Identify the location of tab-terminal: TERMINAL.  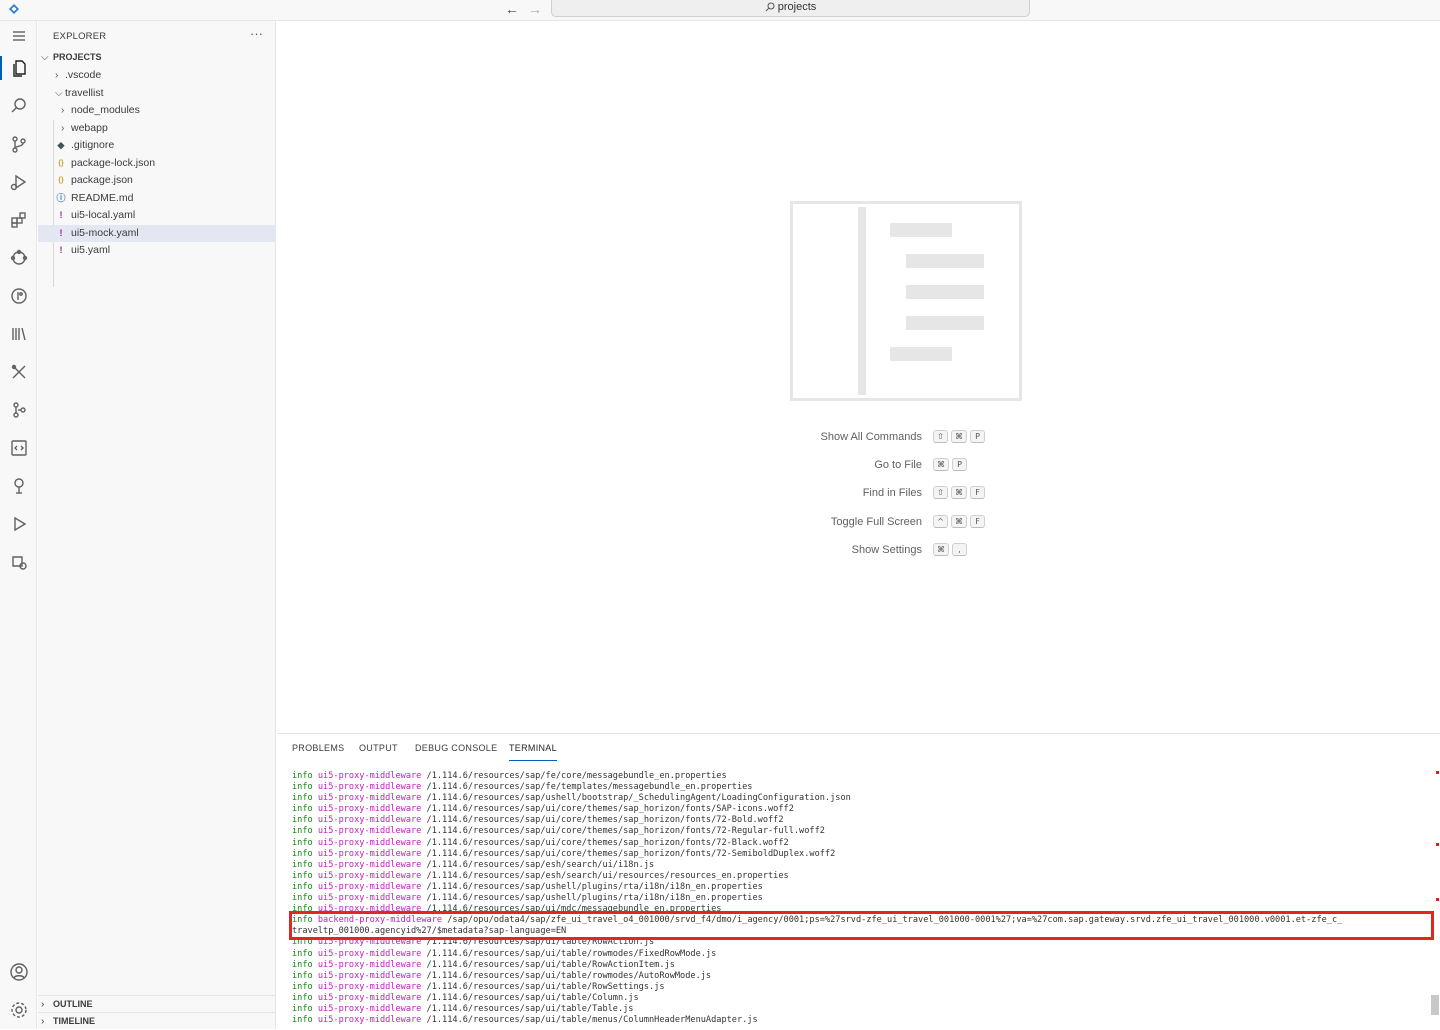
(533, 752).